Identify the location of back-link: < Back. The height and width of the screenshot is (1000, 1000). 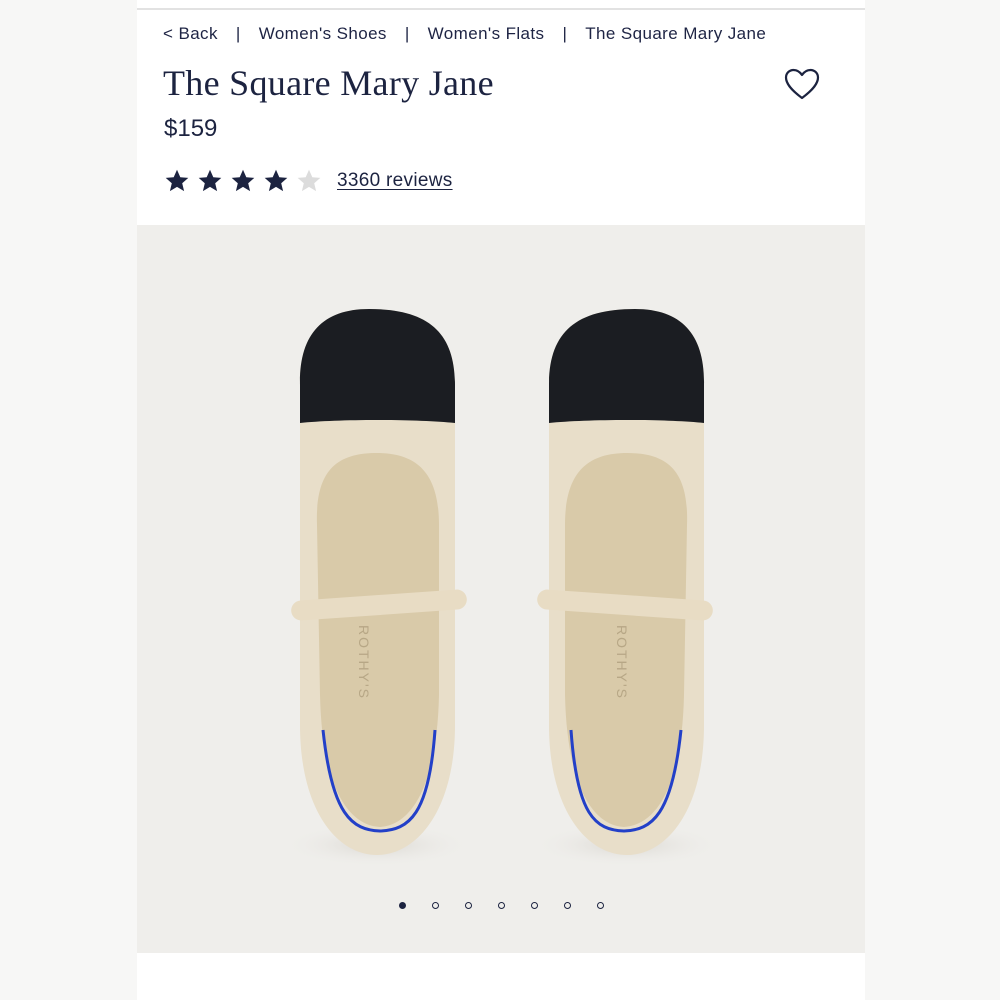
(190, 34).